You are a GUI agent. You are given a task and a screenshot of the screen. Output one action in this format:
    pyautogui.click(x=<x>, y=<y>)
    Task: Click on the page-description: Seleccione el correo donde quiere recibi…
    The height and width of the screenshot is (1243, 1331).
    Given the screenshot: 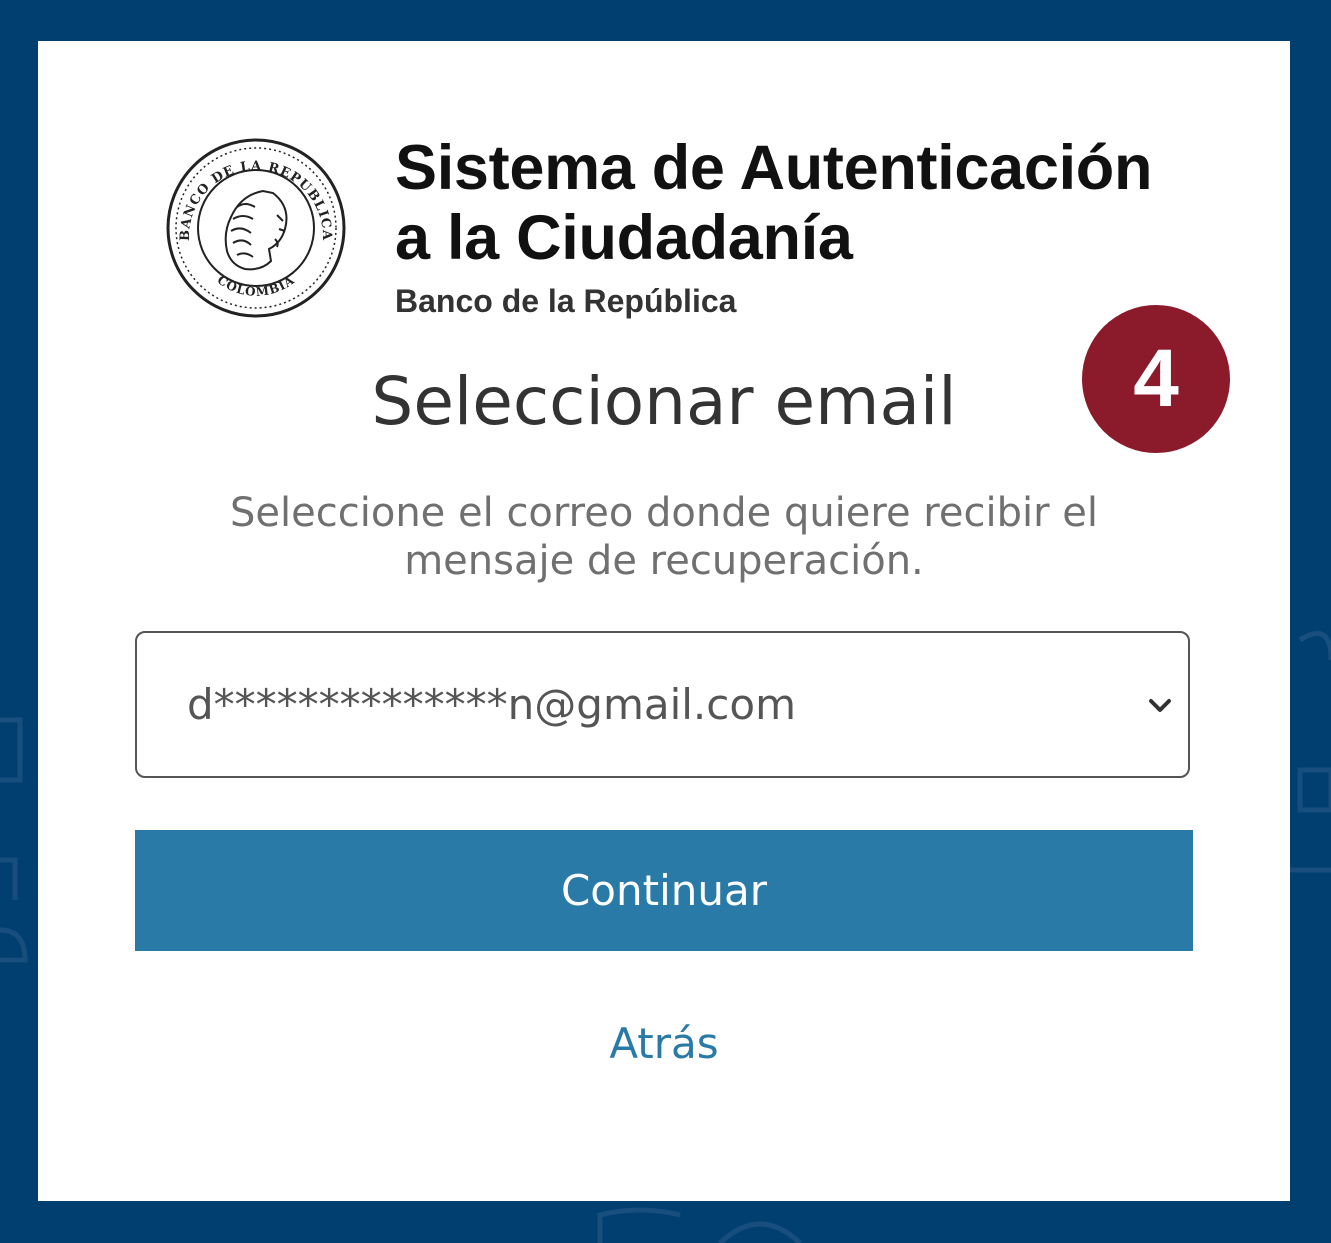 What is the action you would take?
    pyautogui.click(x=664, y=537)
    